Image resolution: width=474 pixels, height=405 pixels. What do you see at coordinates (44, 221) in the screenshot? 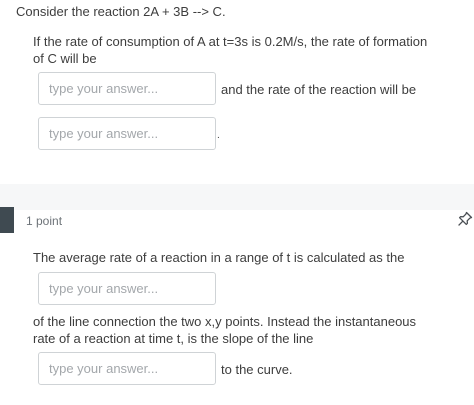
I see `points-label: 1 point` at bounding box center [44, 221].